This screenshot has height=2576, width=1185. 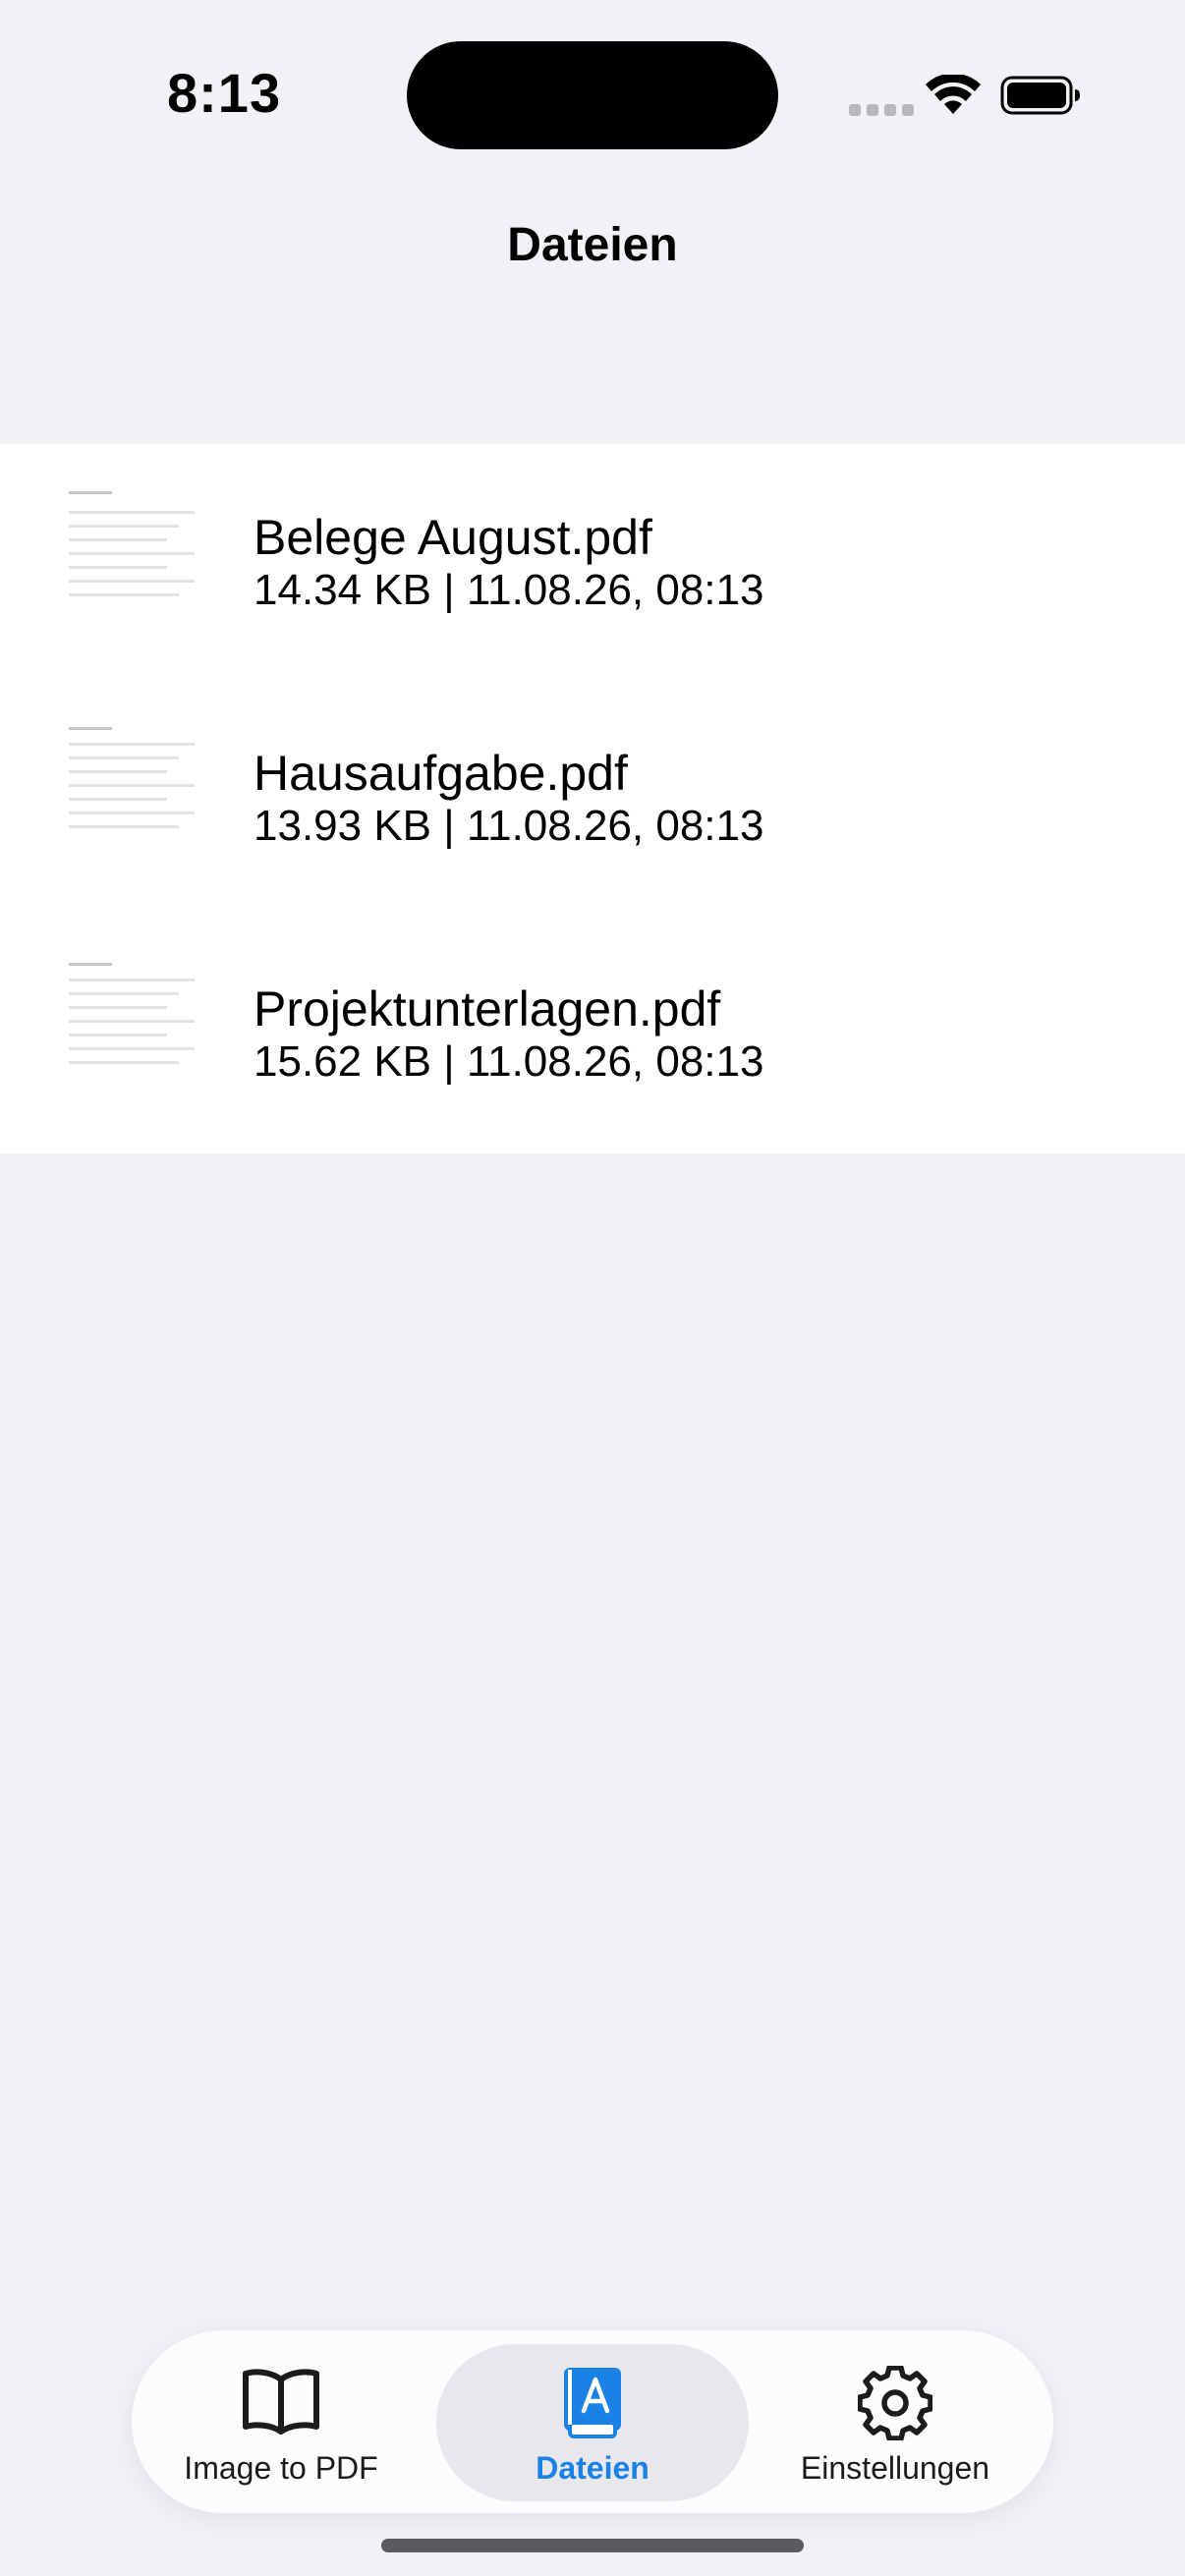 I want to click on dynamic-island, so click(x=592, y=95).